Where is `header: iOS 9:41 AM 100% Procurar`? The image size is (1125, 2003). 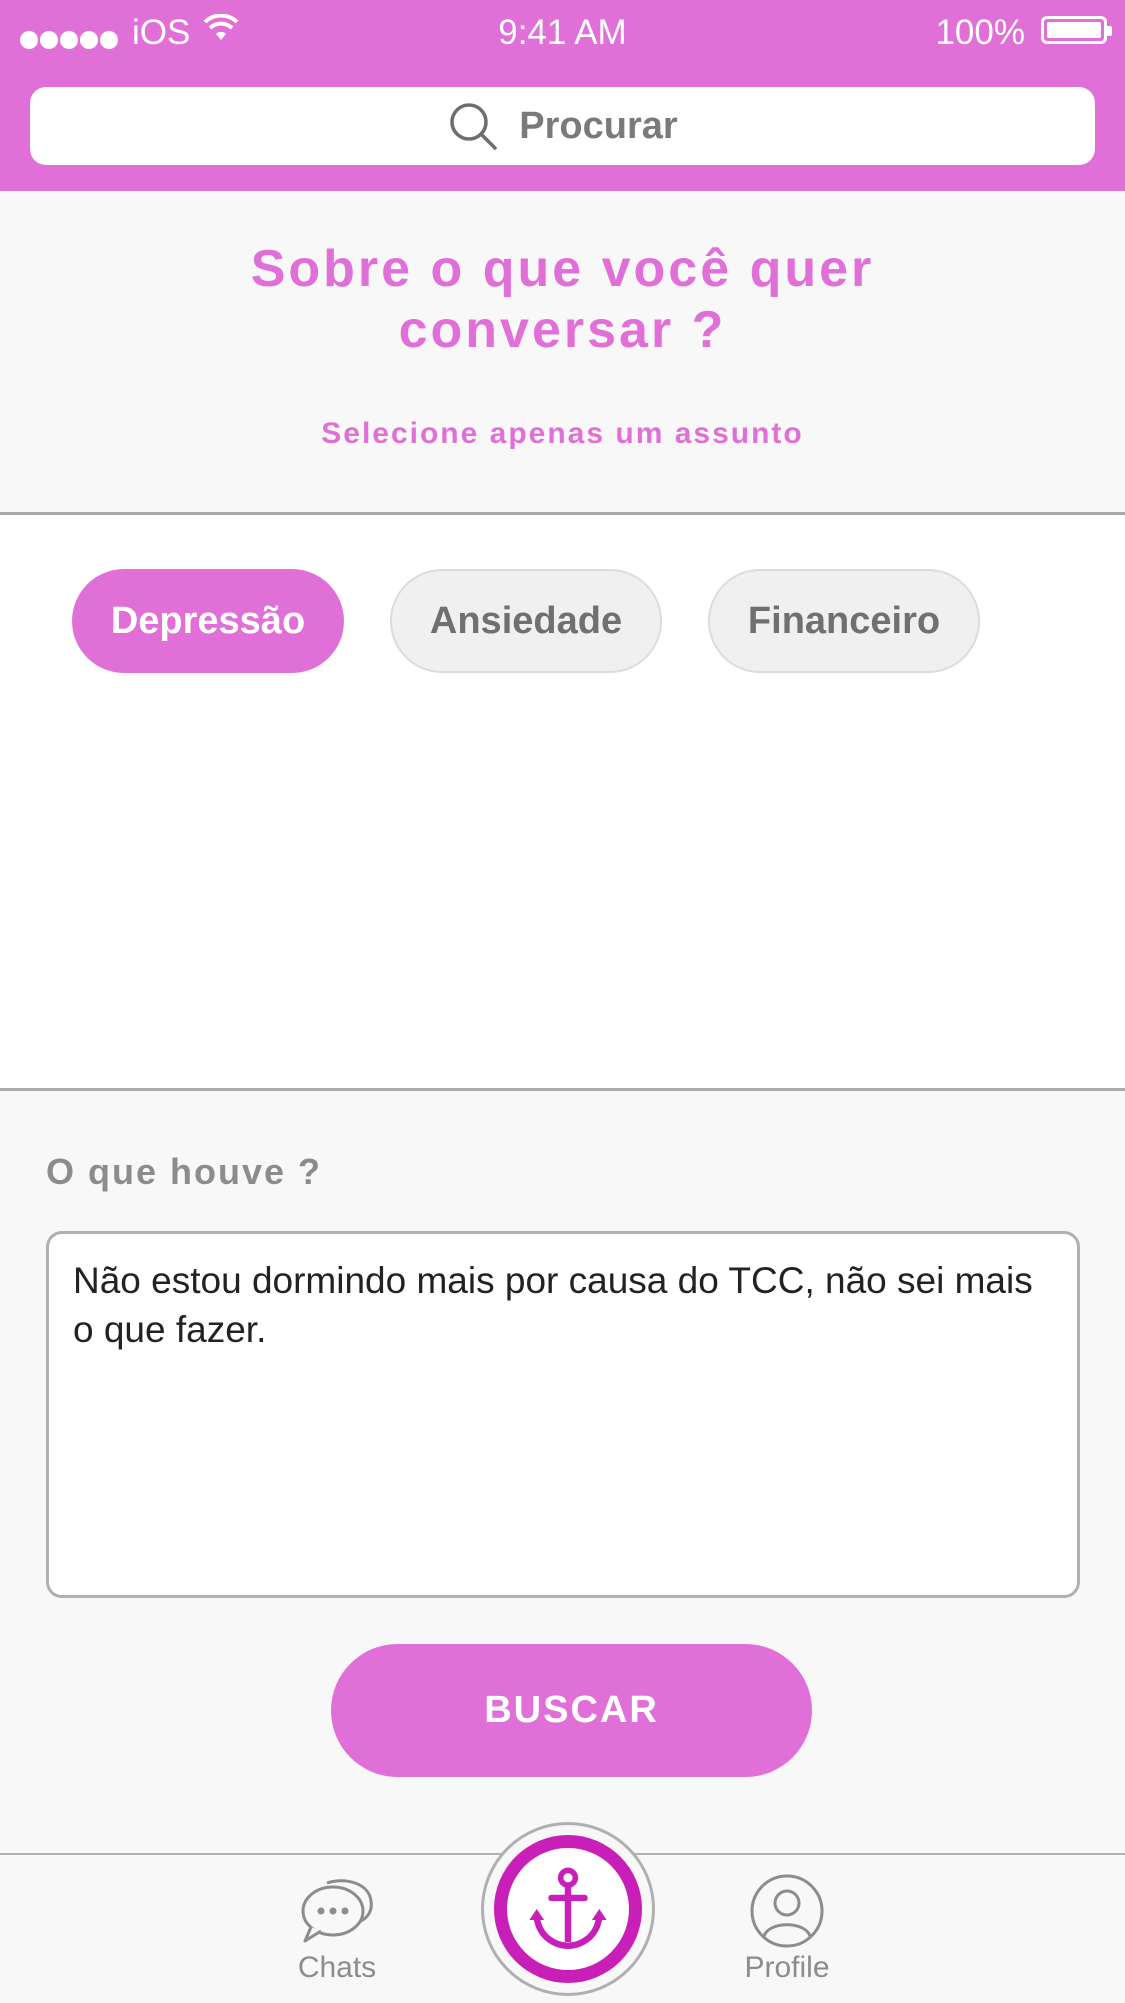 header: iOS 9:41 AM 100% Procurar is located at coordinates (562, 95).